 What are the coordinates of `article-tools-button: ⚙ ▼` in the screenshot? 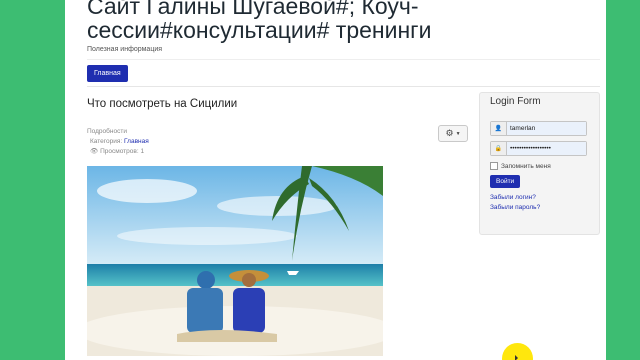 It's located at (453, 133).